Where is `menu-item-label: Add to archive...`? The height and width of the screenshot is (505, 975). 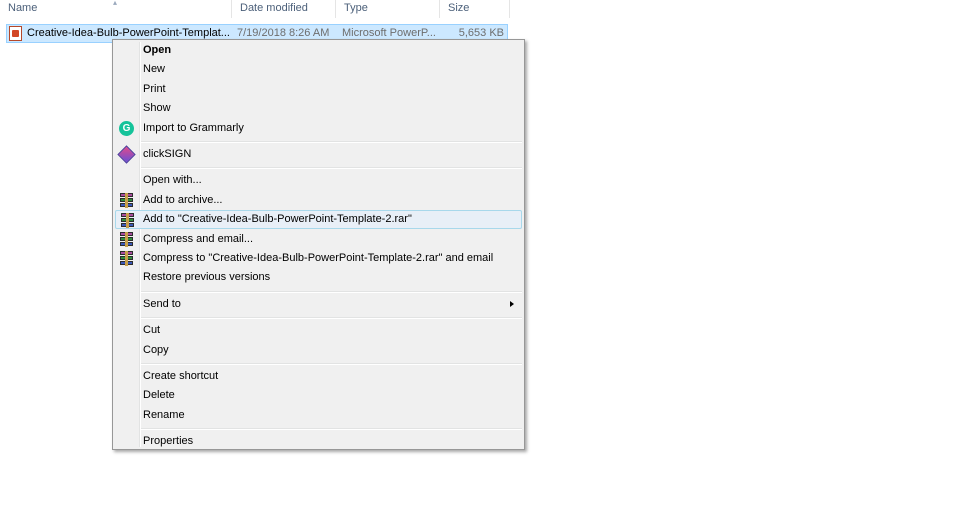 menu-item-label: Add to archive... is located at coordinates (183, 199).